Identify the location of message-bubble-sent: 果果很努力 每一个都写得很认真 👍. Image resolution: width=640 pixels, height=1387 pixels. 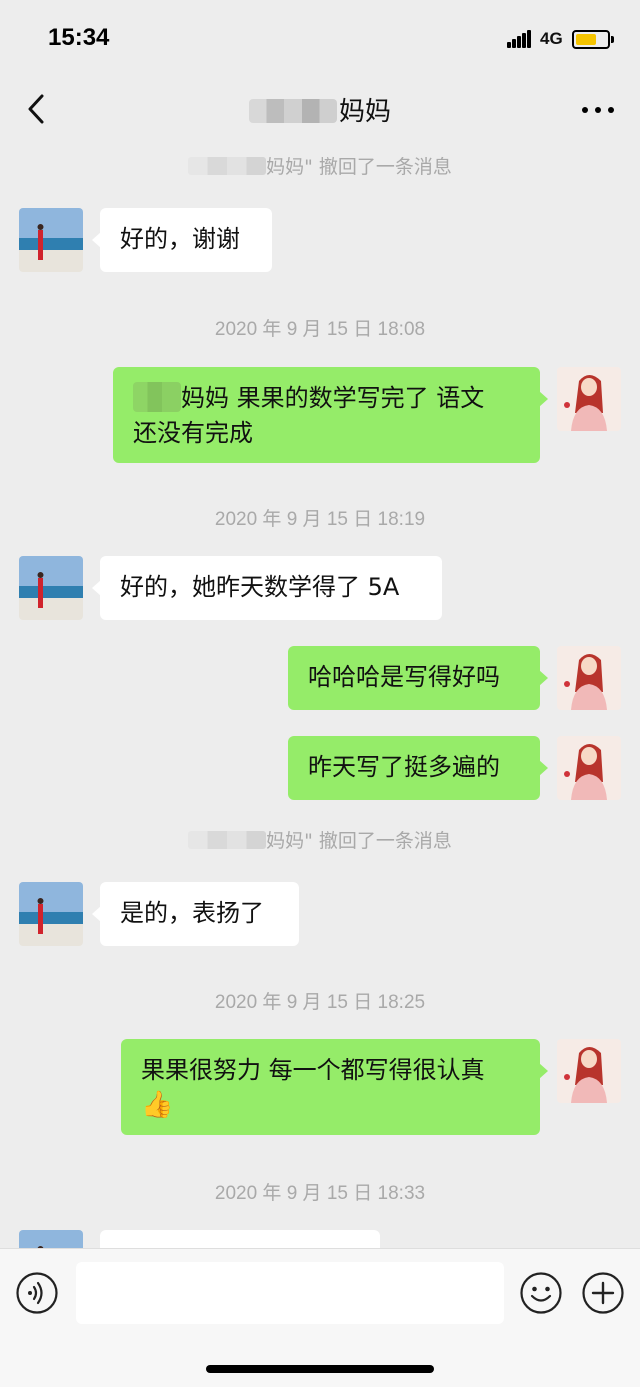
(334, 1087).